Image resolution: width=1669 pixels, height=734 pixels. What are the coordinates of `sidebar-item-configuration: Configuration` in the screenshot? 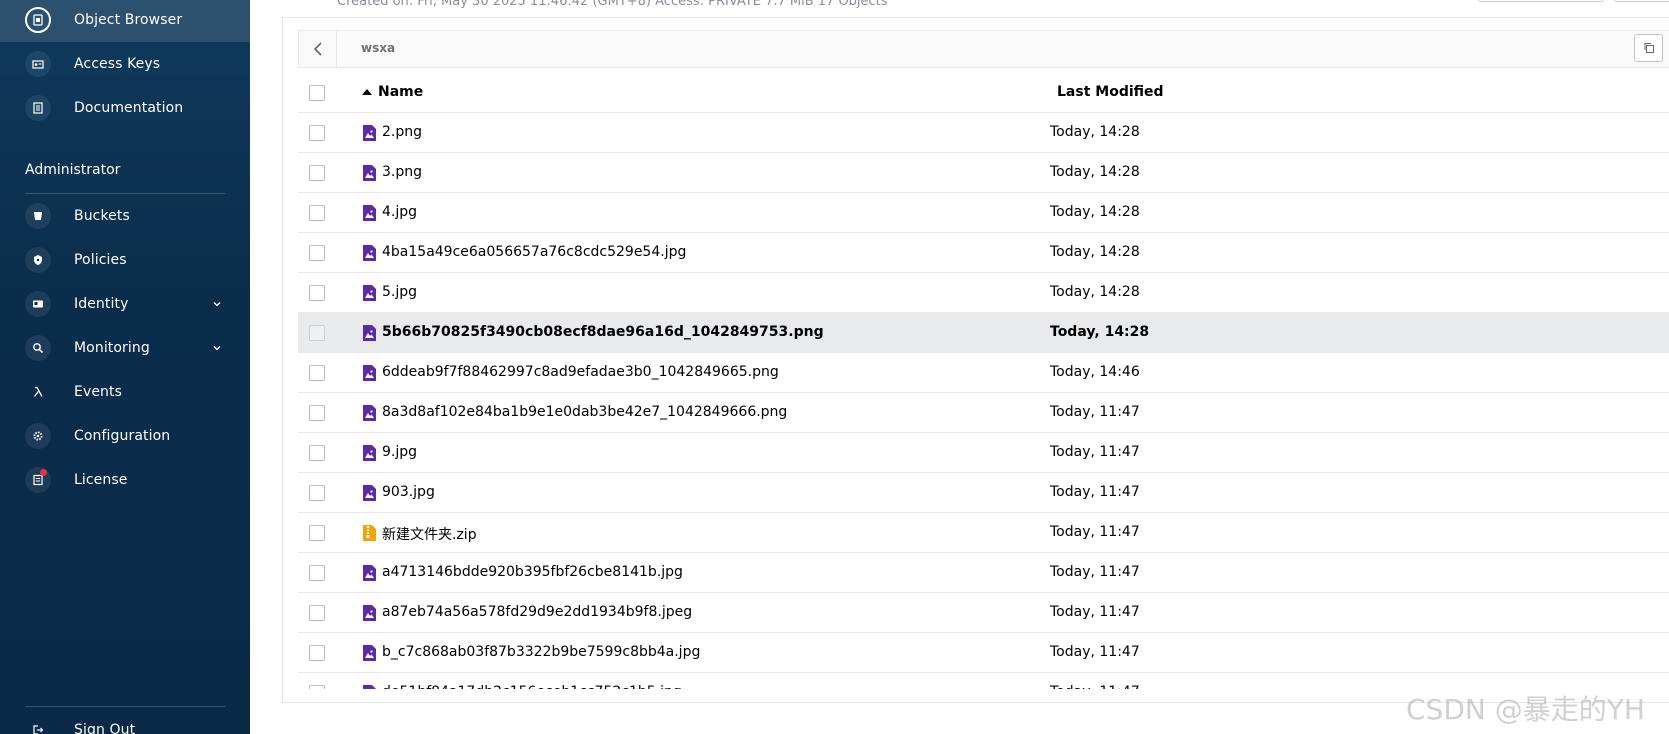 It's located at (125, 436).